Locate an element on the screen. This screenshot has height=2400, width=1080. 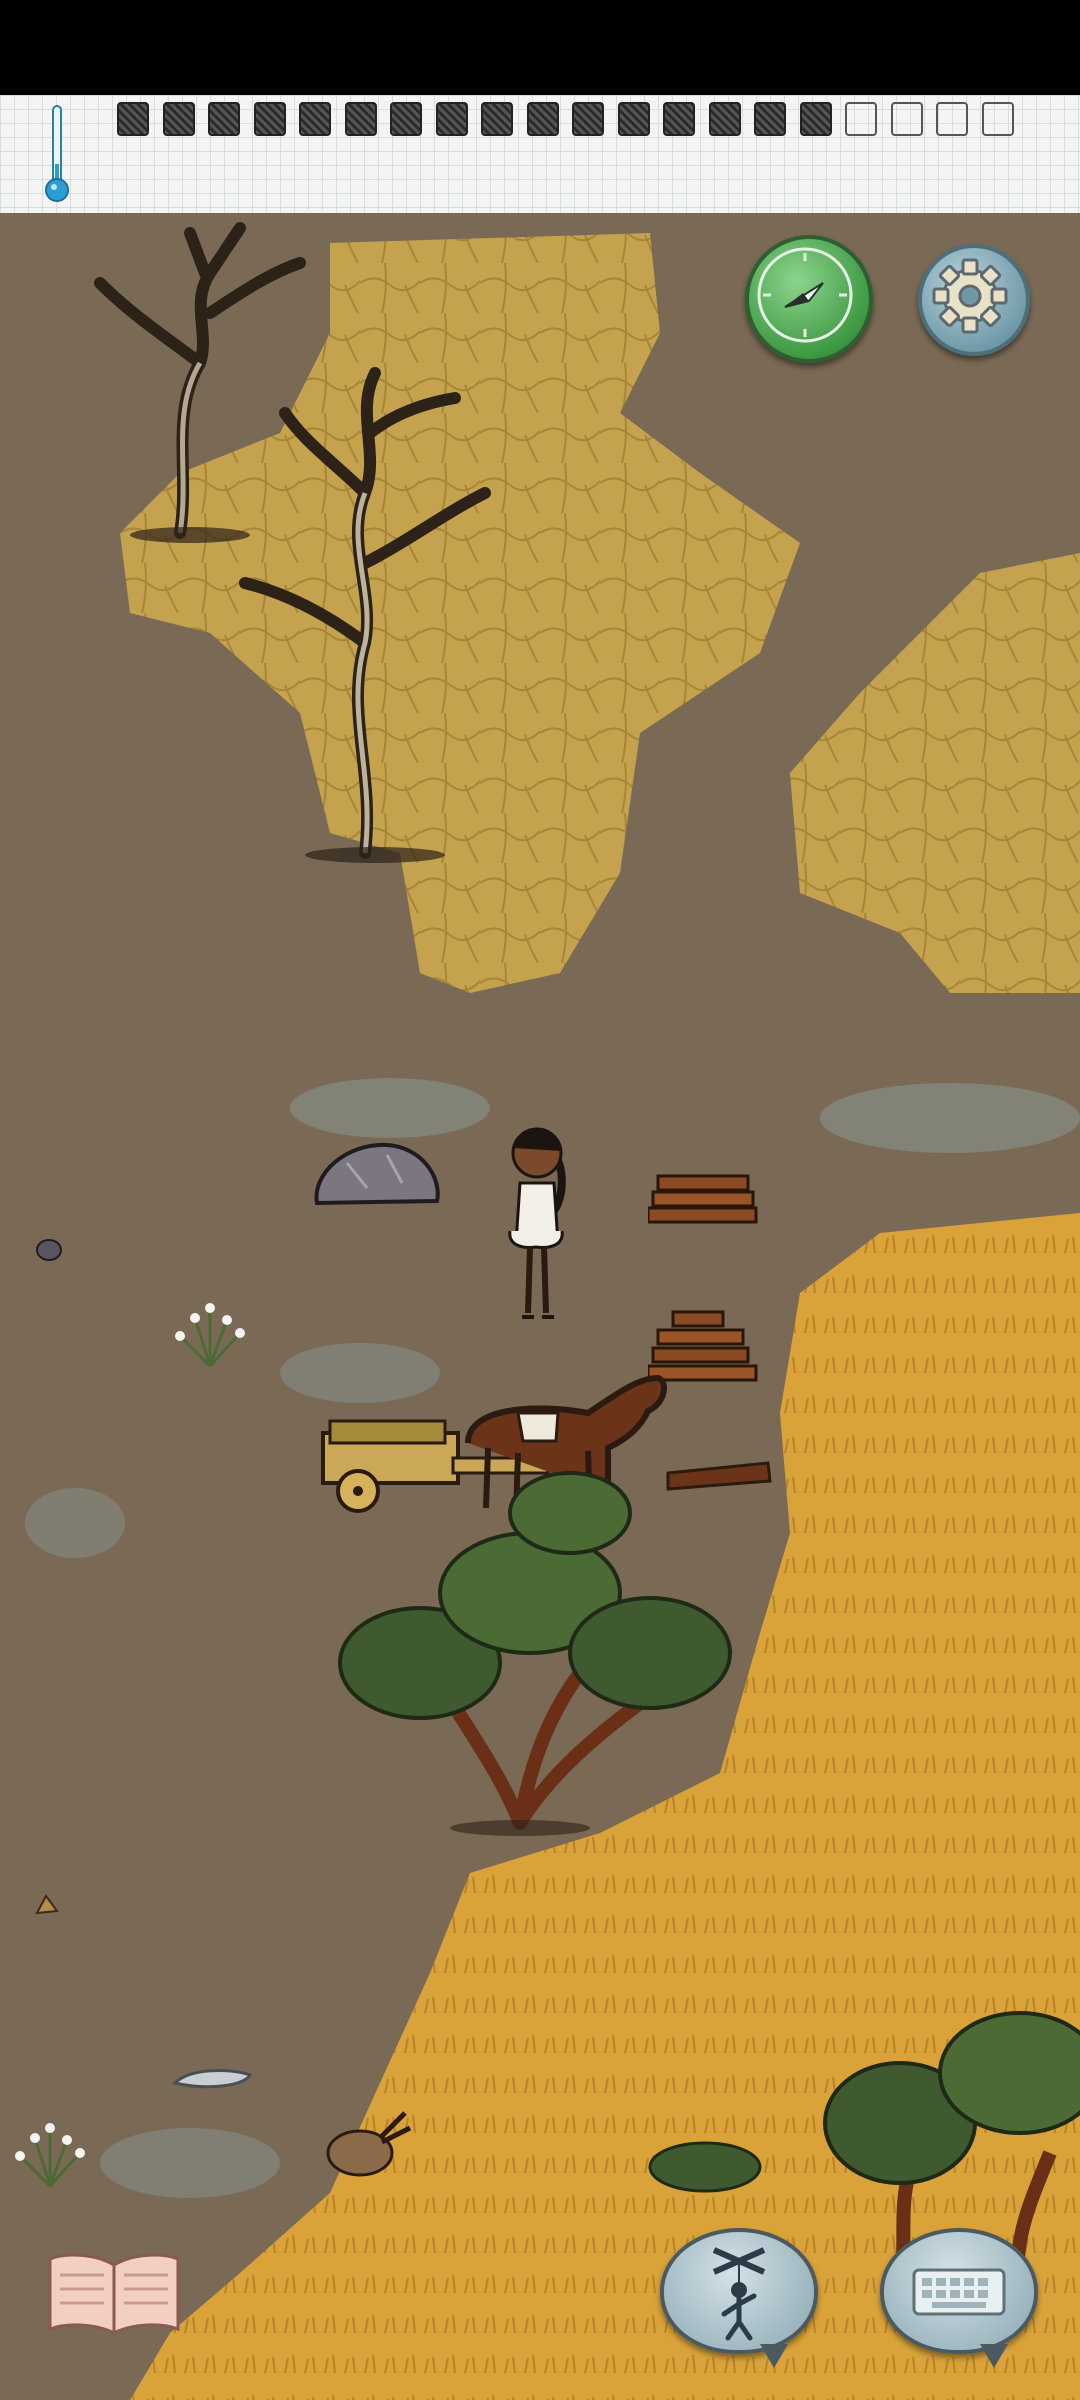
green-bush is located at coordinates (705, 2163).